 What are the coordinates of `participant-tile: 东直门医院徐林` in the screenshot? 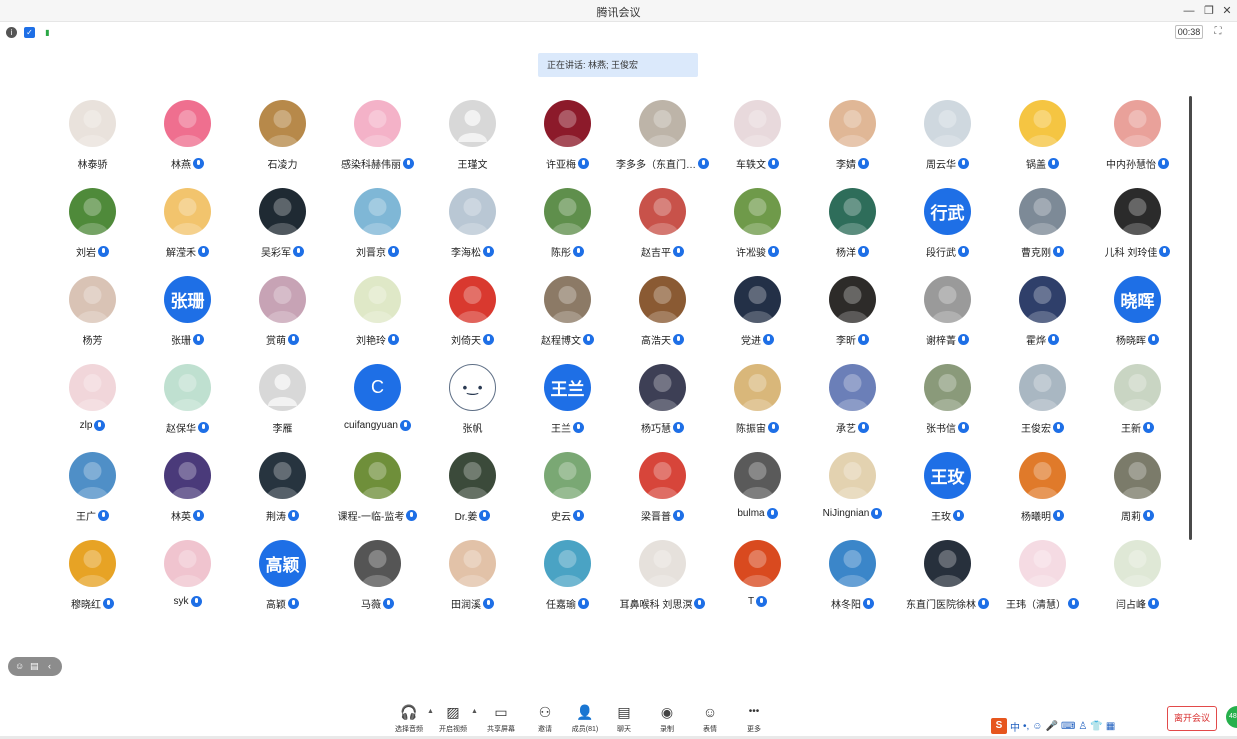 It's located at (947, 582).